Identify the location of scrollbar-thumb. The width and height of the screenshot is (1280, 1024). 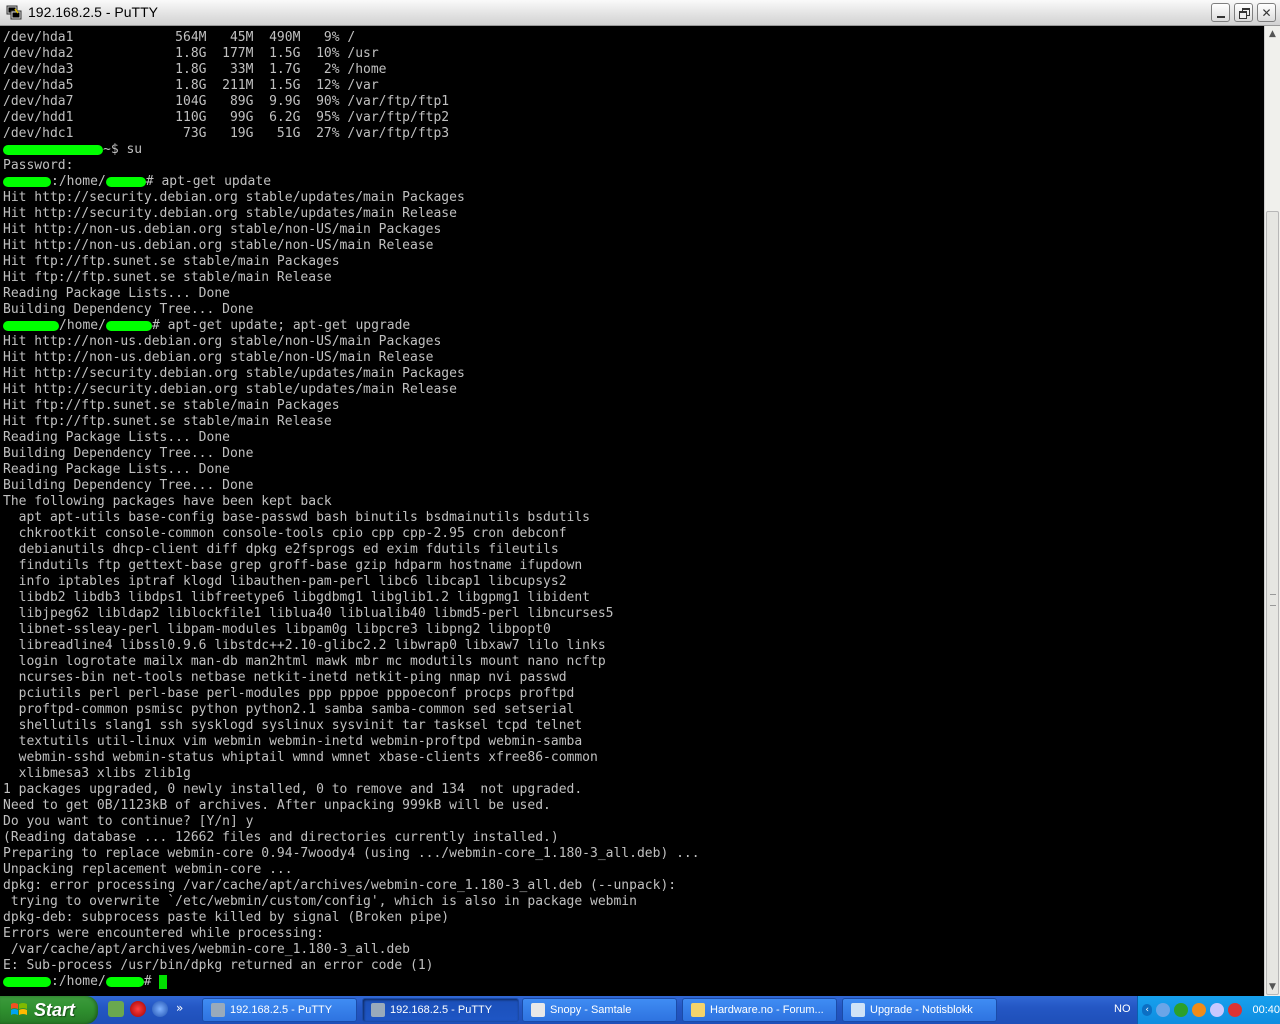
(1272, 603).